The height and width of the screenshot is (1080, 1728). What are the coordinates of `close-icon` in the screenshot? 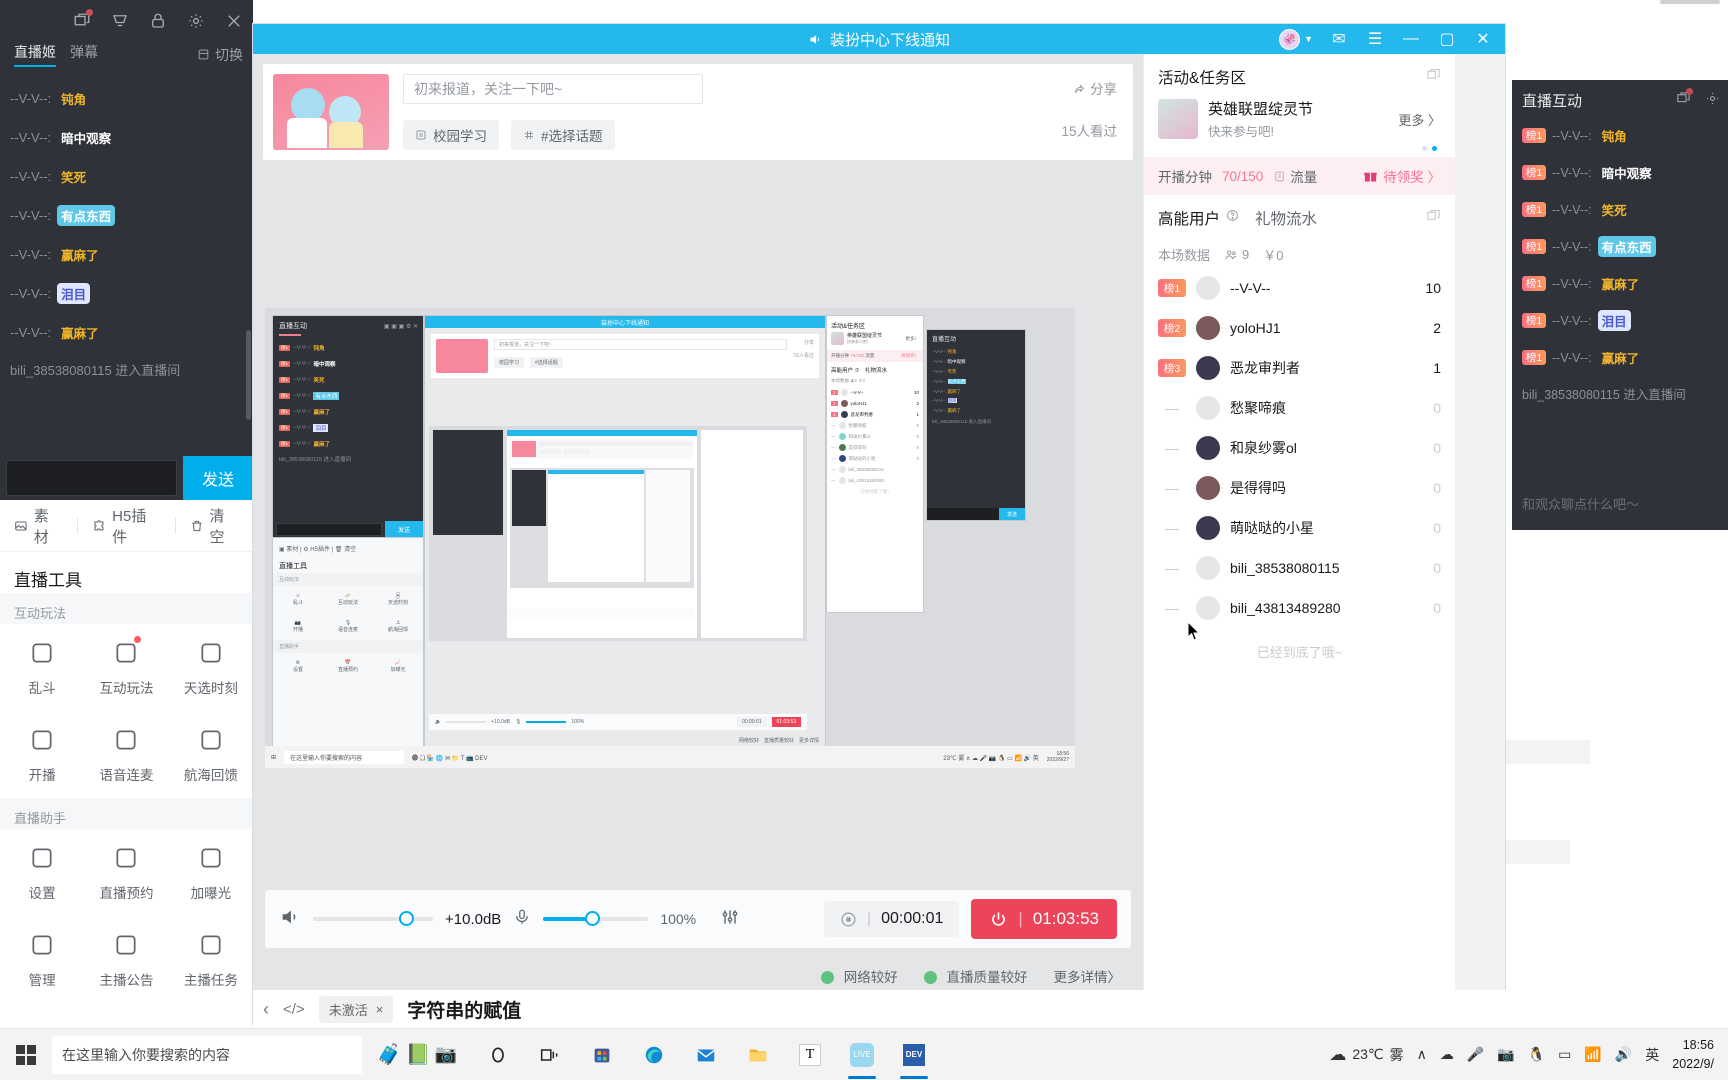 It's located at (234, 21).